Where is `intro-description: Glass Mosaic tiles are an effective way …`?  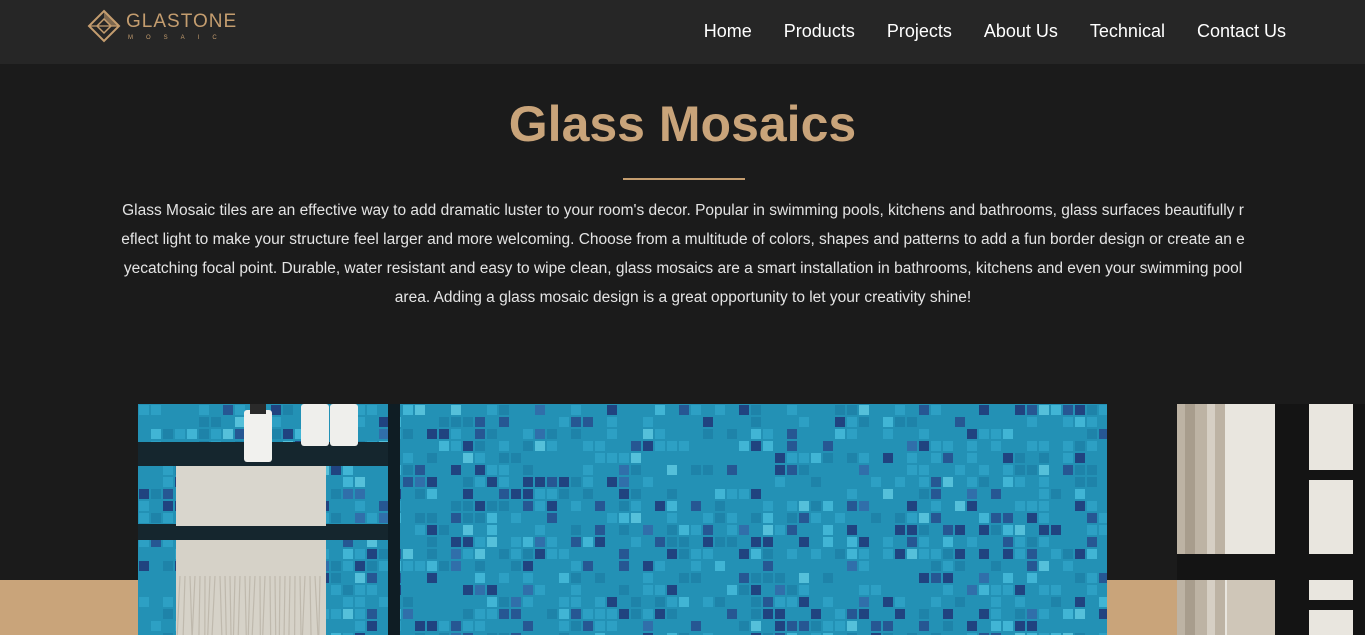 intro-description: Glass Mosaic tiles are an effective way … is located at coordinates (683, 254).